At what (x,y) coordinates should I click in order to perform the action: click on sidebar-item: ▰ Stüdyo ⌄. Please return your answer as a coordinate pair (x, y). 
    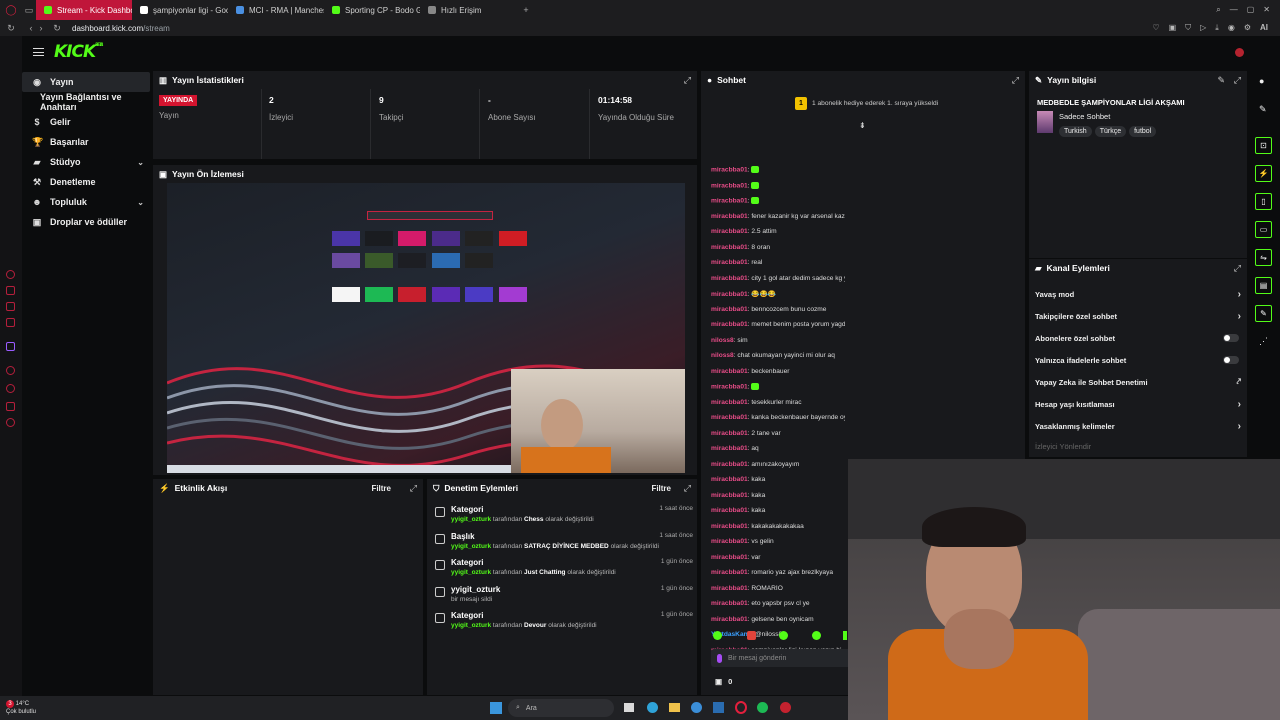
    Looking at the image, I should click on (86, 162).